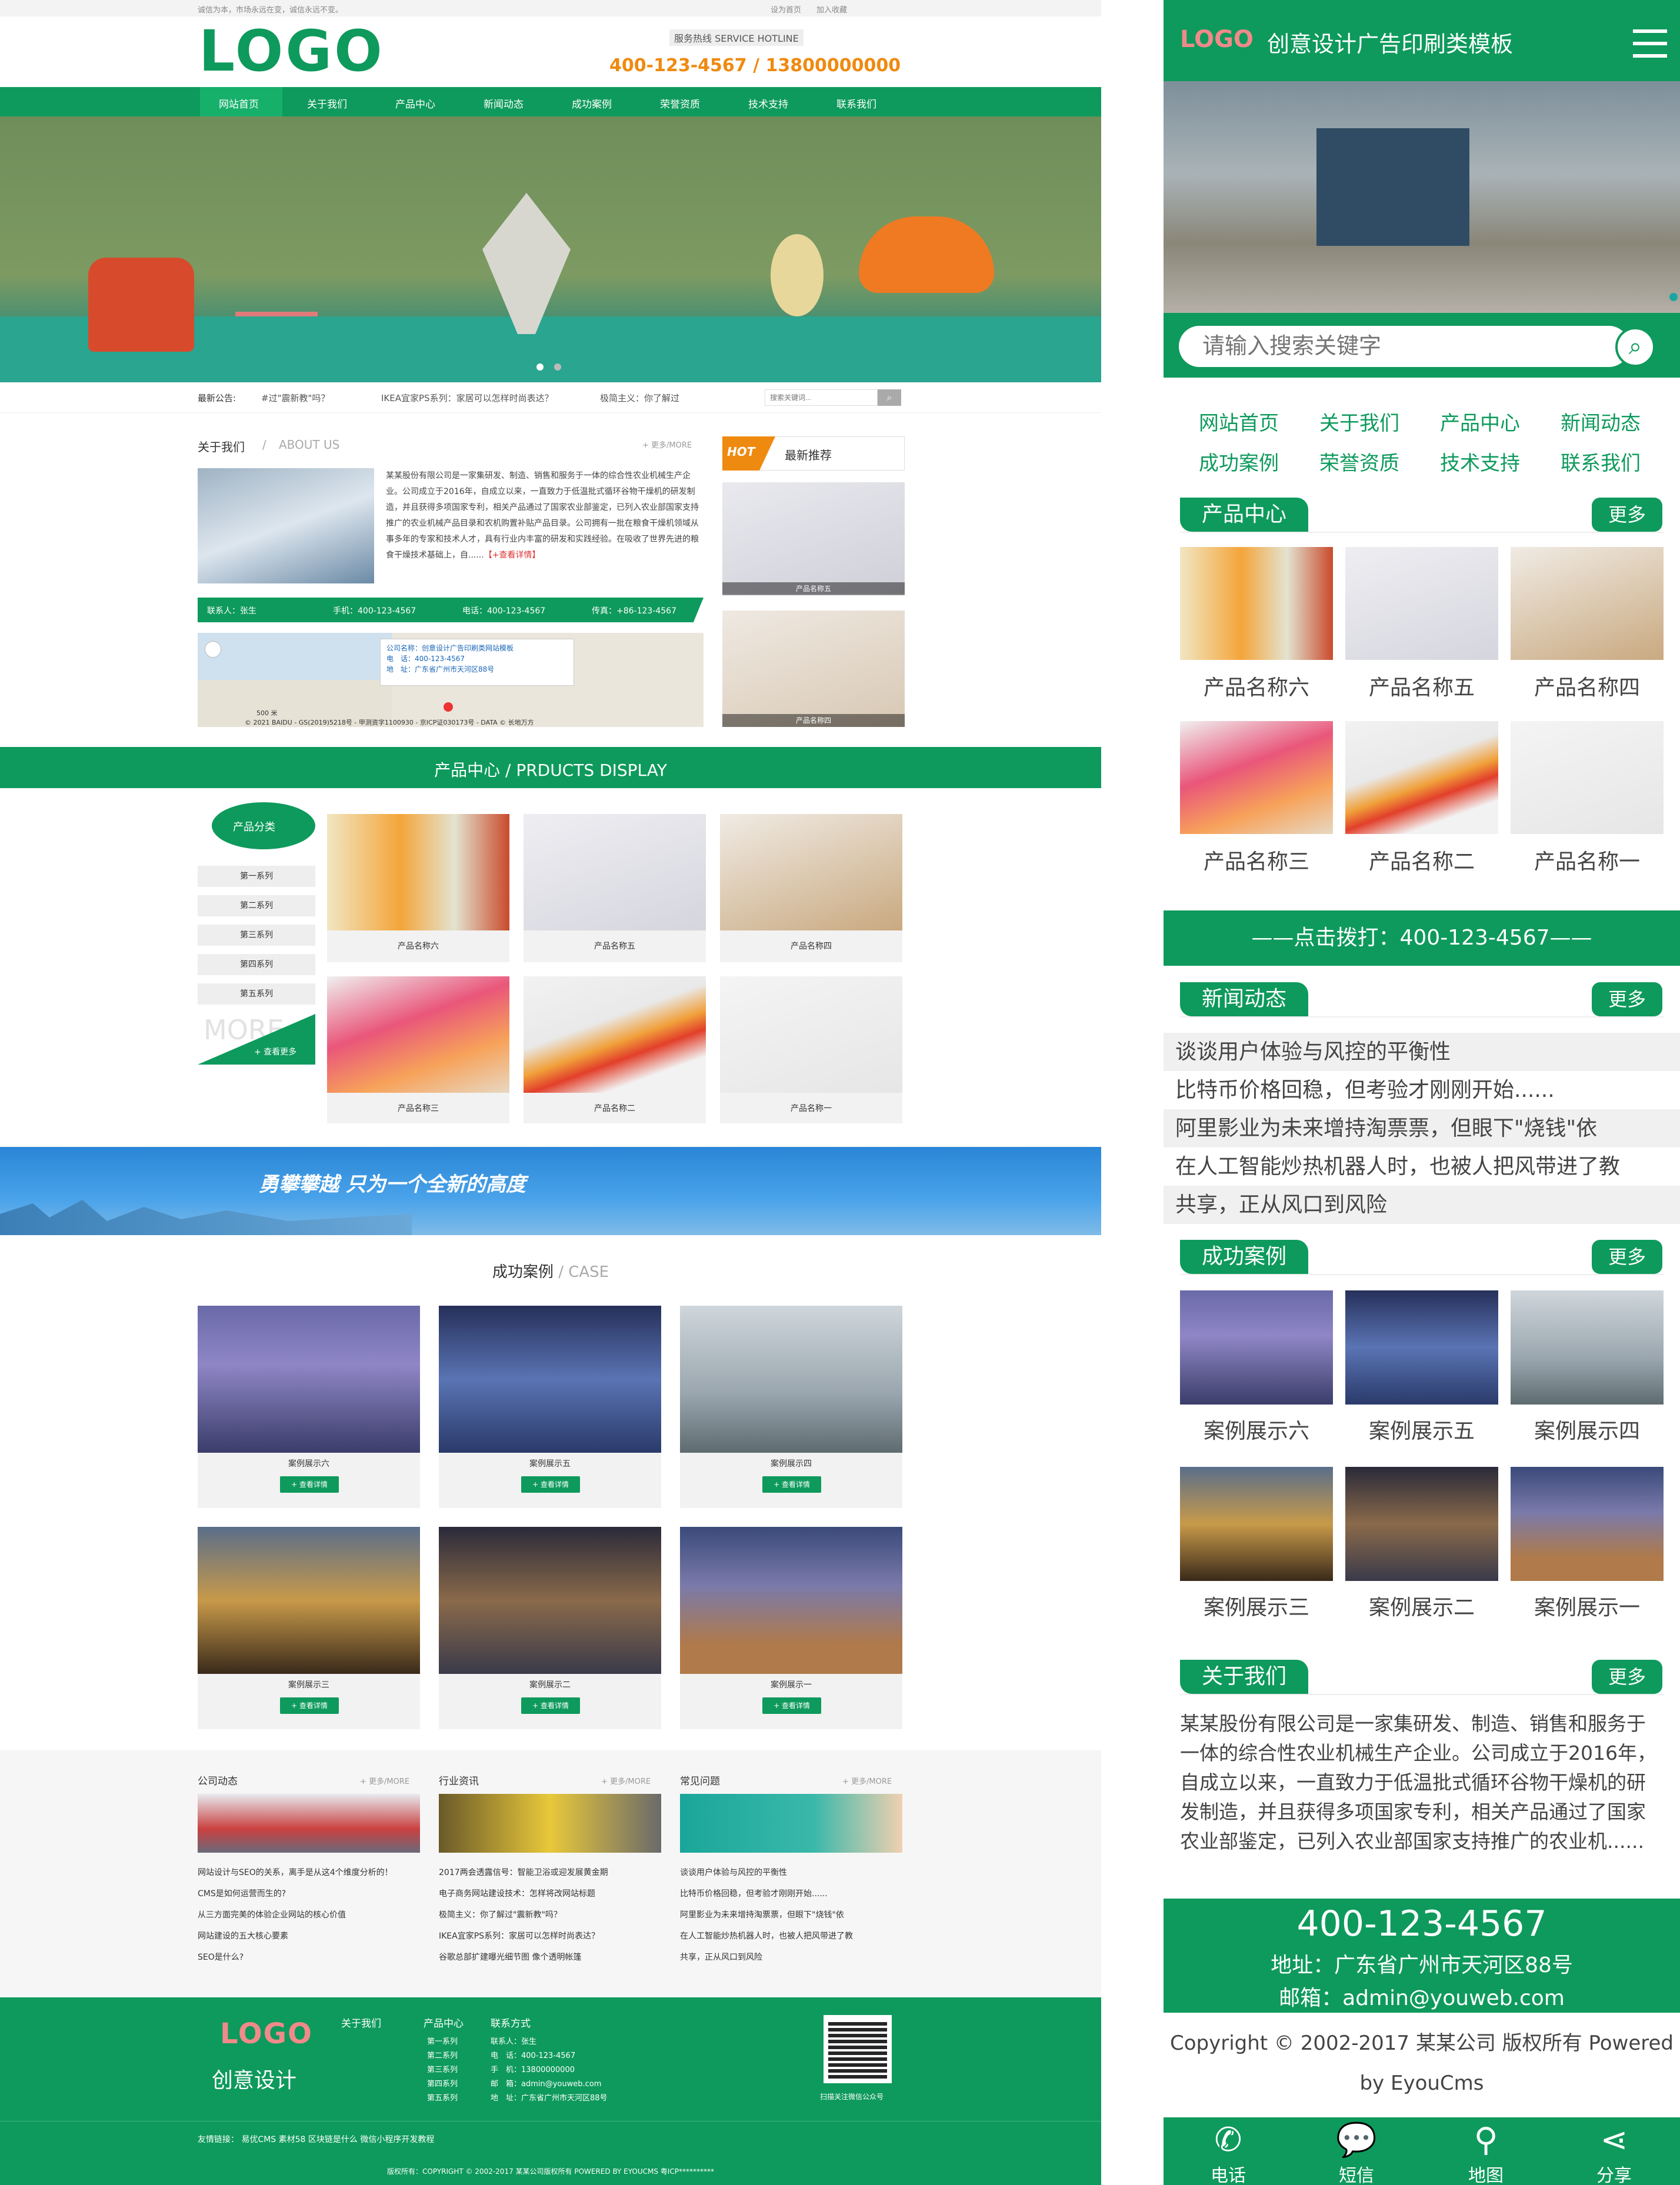  Describe the element at coordinates (256, 905) in the screenshot. I see `cat-item: 第二系列` at that location.